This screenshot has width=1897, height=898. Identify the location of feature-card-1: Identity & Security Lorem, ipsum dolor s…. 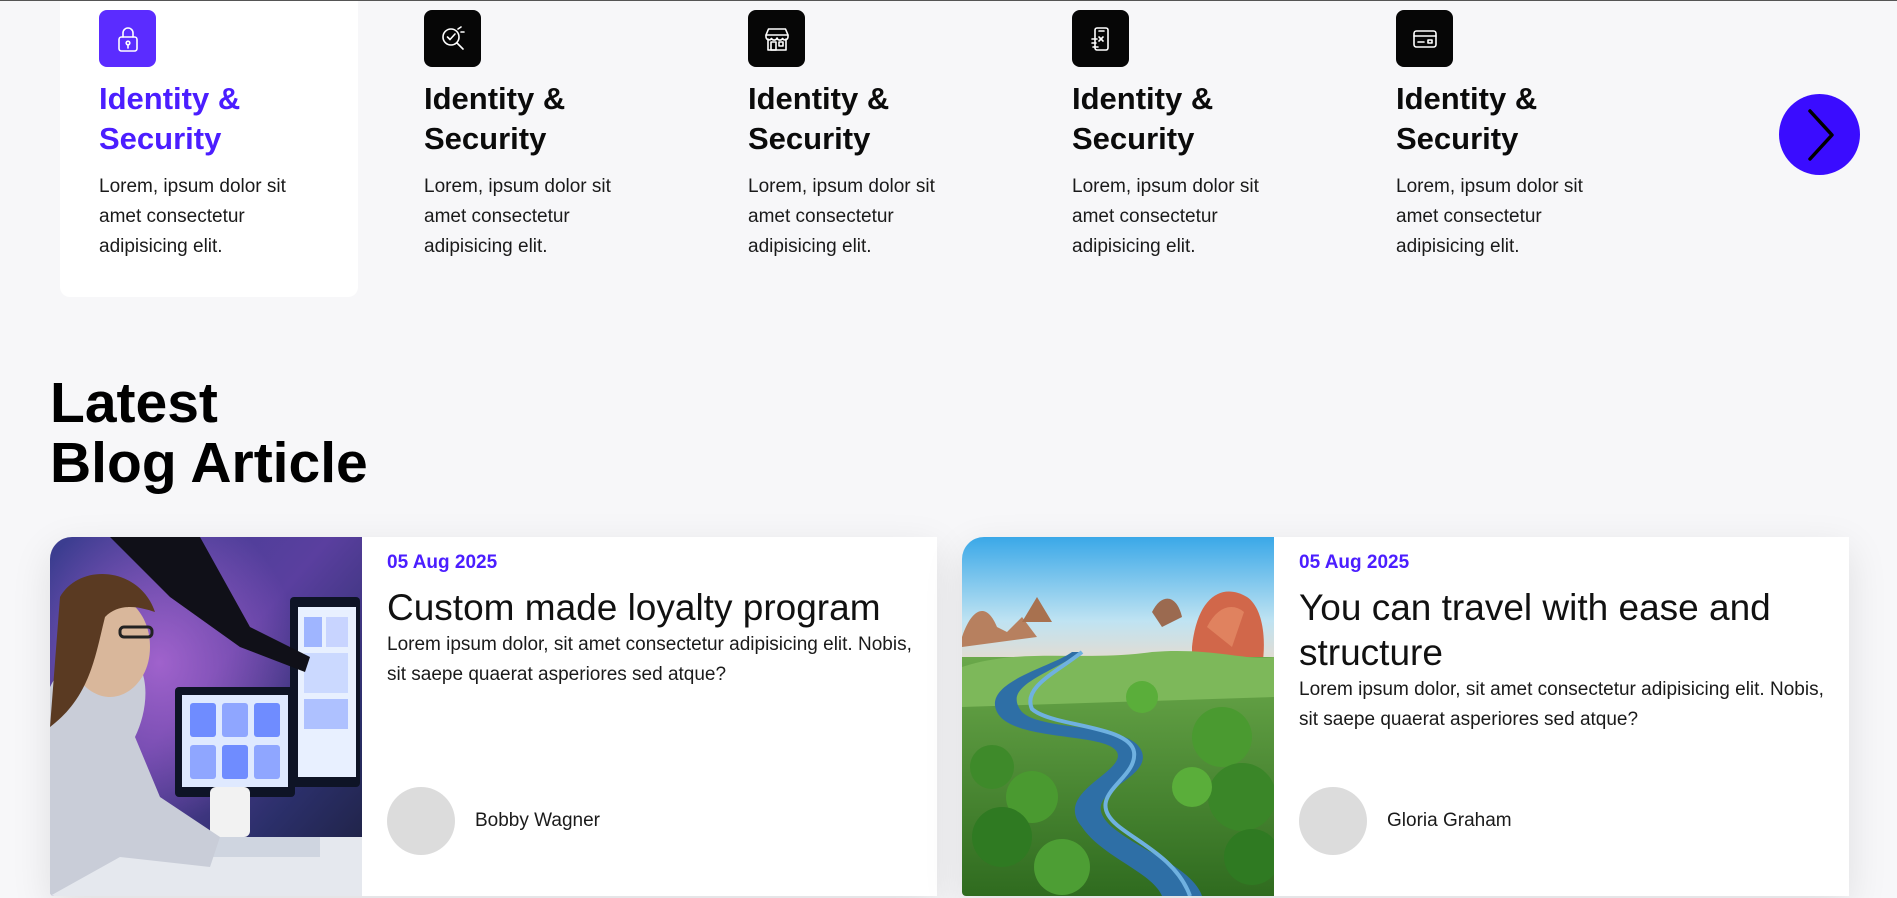
(209, 149).